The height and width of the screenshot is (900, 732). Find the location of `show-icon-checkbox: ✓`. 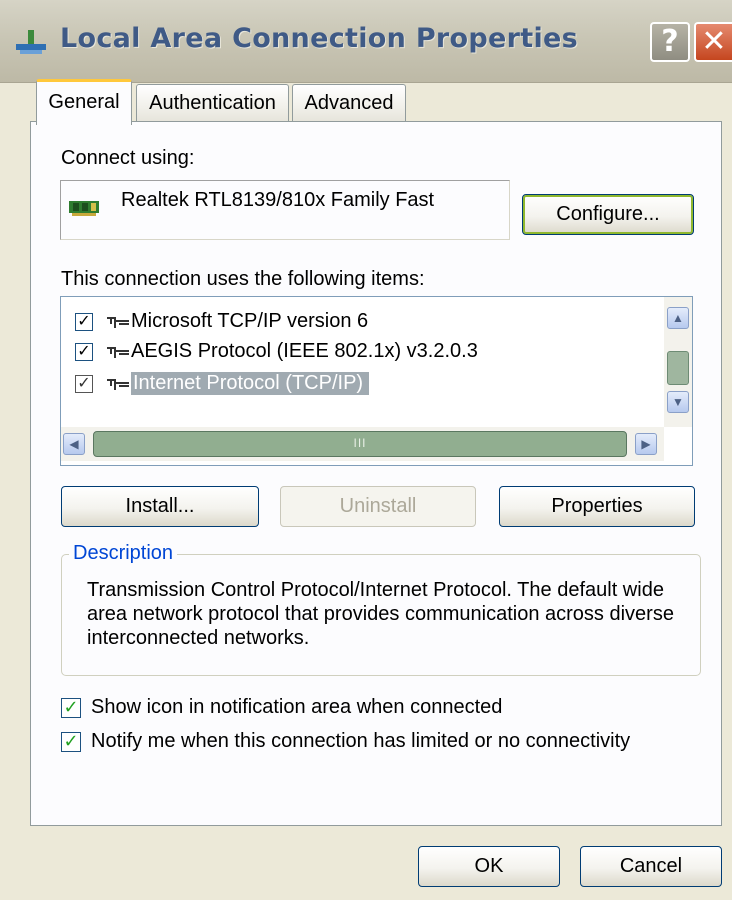

show-icon-checkbox: ✓ is located at coordinates (71, 708).